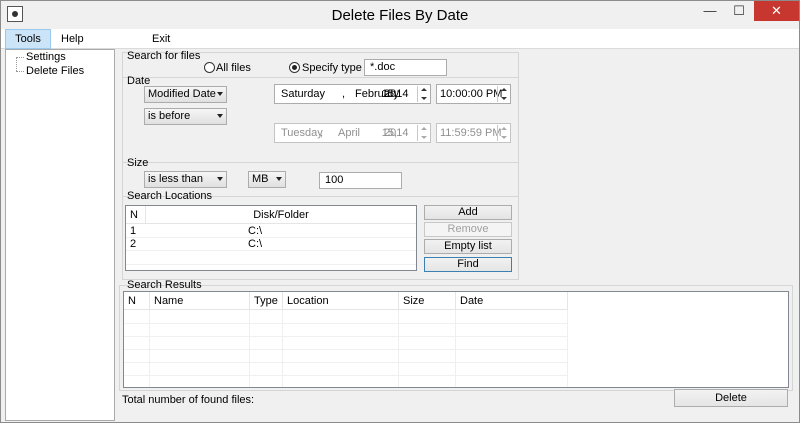  I want to click on table-row: 1 C:\, so click(271, 231).